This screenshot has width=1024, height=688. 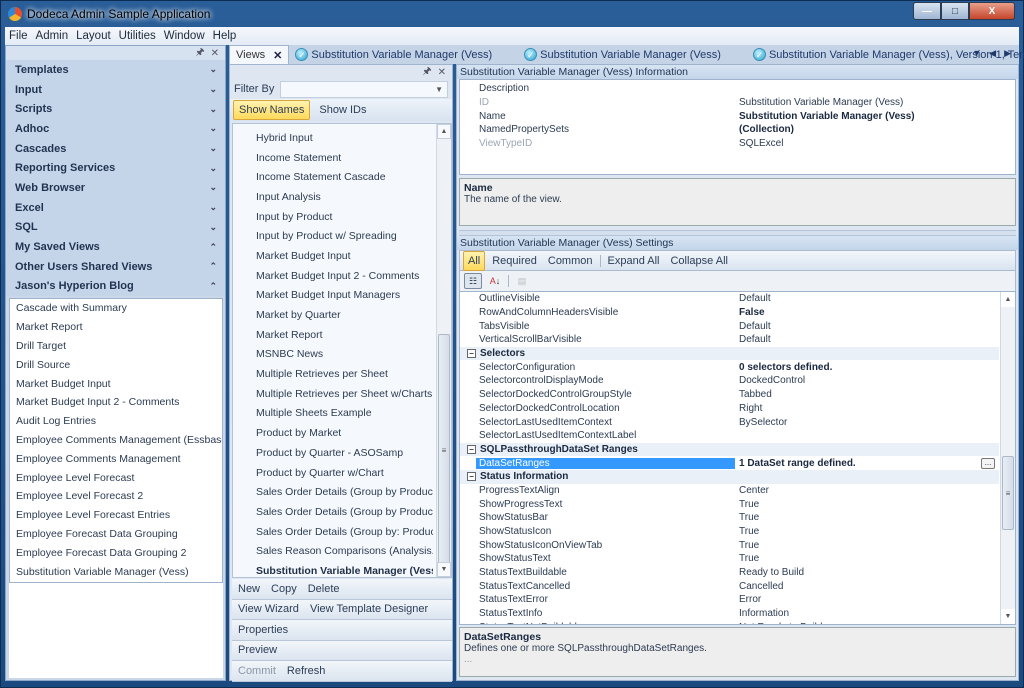 What do you see at coordinates (333, 177) in the screenshot?
I see `list-item: Income Statement Cascade` at bounding box center [333, 177].